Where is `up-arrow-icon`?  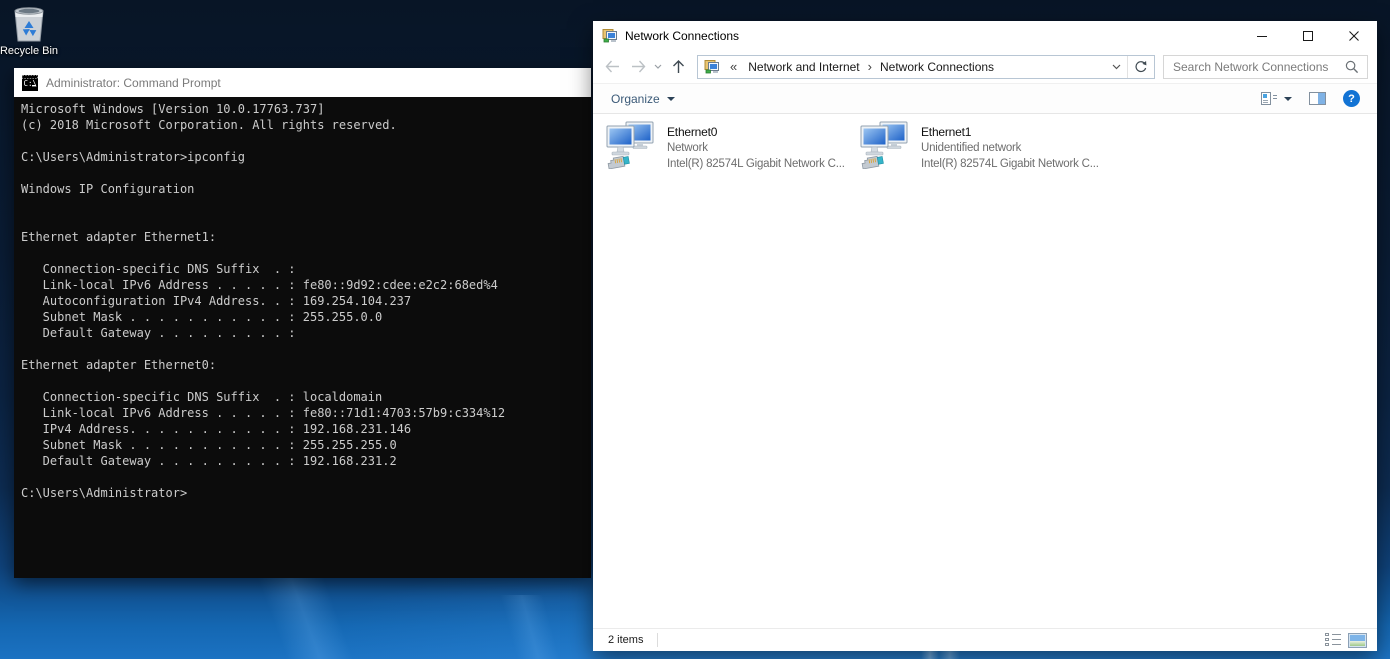 up-arrow-icon is located at coordinates (678, 66).